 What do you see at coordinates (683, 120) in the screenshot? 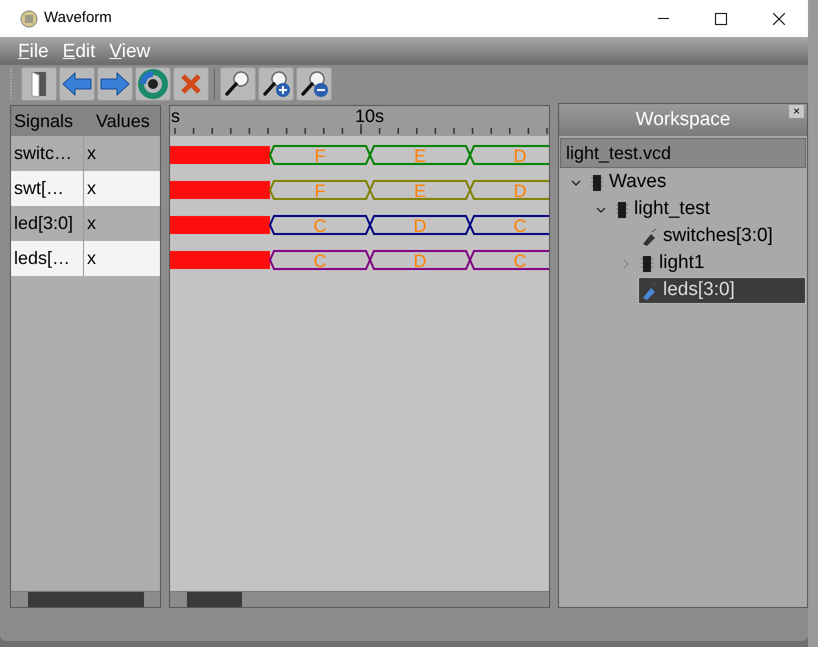
I see `panel-title: Workspace` at bounding box center [683, 120].